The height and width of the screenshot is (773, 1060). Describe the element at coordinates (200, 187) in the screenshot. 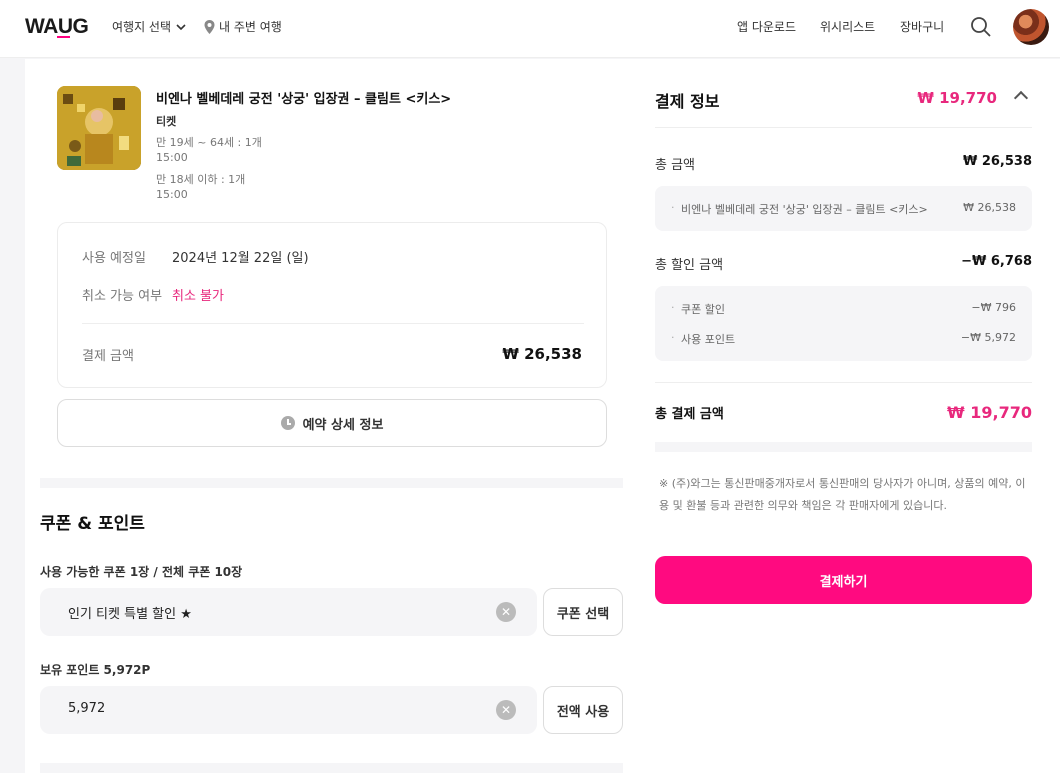

I see `option-youth: 만 18세 이하 : 1개 15:00` at that location.